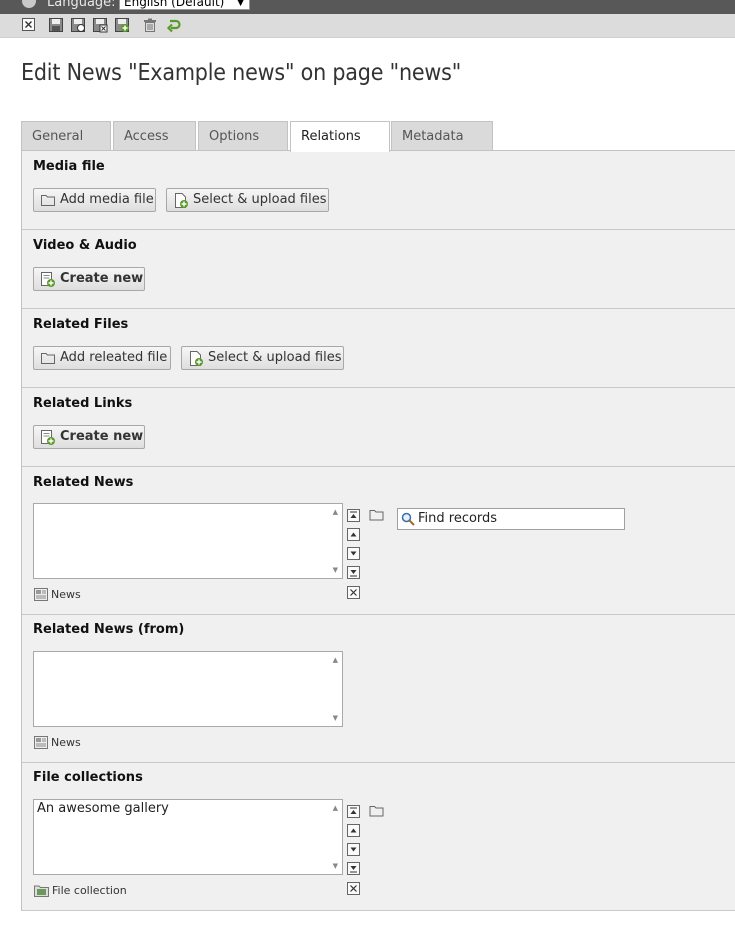  What do you see at coordinates (174, 26) in the screenshot?
I see `undo-icon` at bounding box center [174, 26].